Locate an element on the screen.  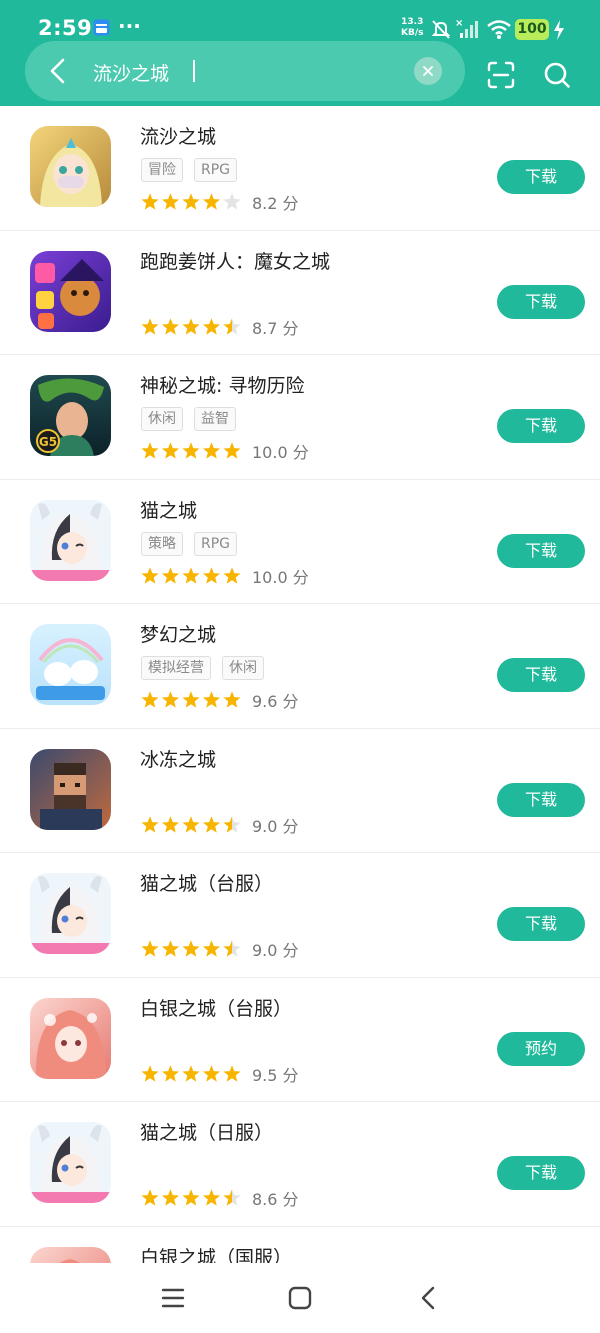
app-list-item: 猫之城（日服） 8.6 分 下载 is located at coordinates (300, 1164).